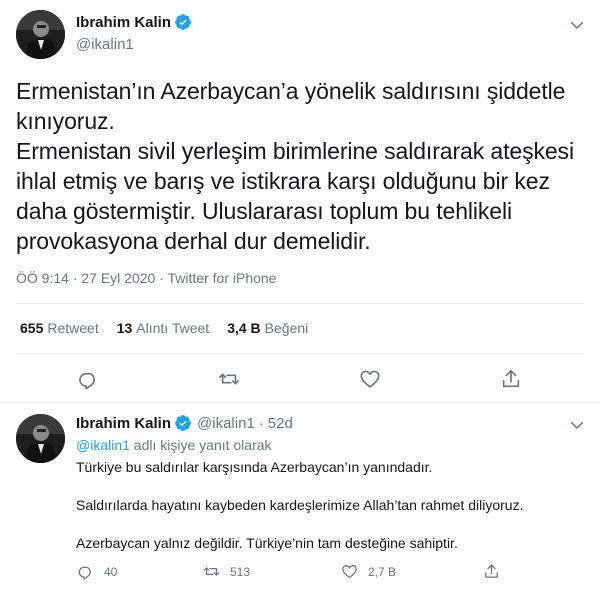 The image size is (600, 592). What do you see at coordinates (32, 328) in the screenshot?
I see `retweets-count: 655` at bounding box center [32, 328].